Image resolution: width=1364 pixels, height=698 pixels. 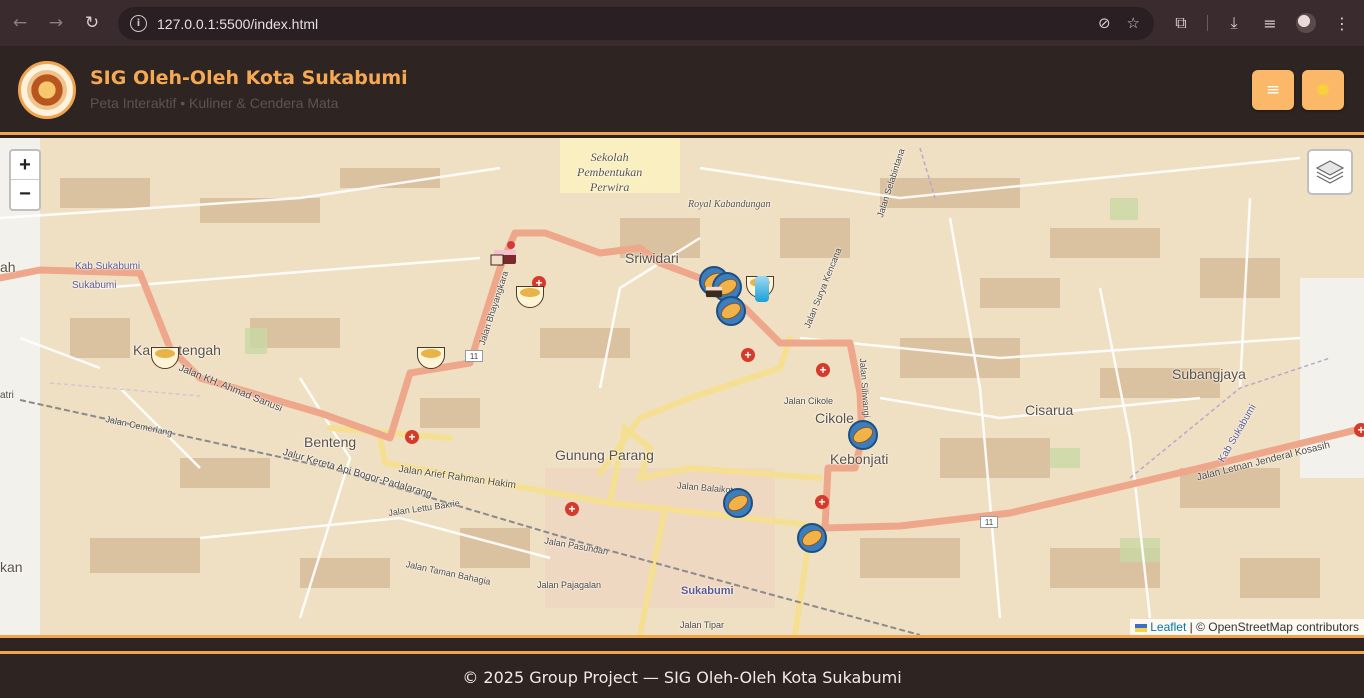 What do you see at coordinates (1181, 23) in the screenshot?
I see `extensions-icon: ⧉` at bounding box center [1181, 23].